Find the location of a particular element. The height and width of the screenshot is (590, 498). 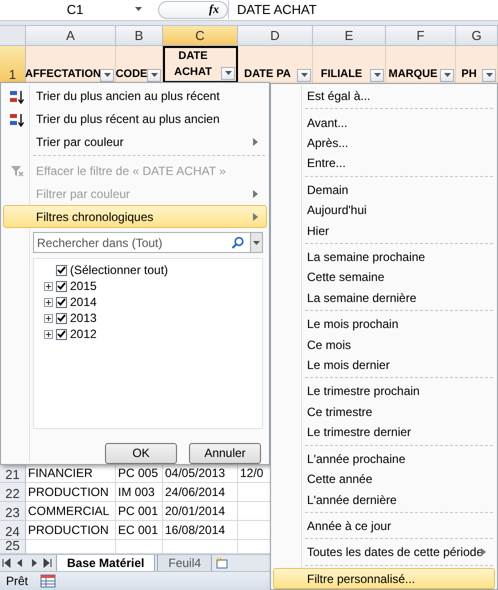

table-cell: 16/08/2014 is located at coordinates (200, 530).